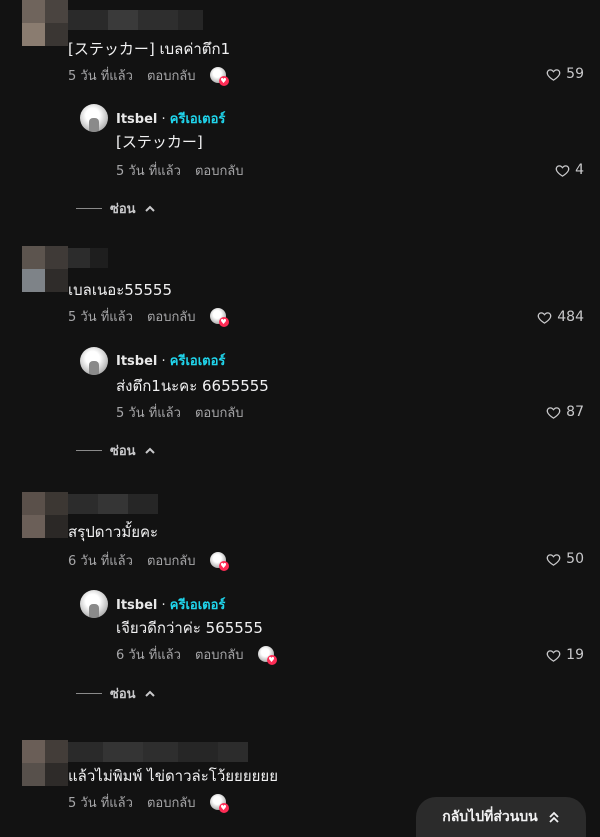  What do you see at coordinates (159, 142) in the screenshot?
I see `reply-text: [ステッカー]` at bounding box center [159, 142].